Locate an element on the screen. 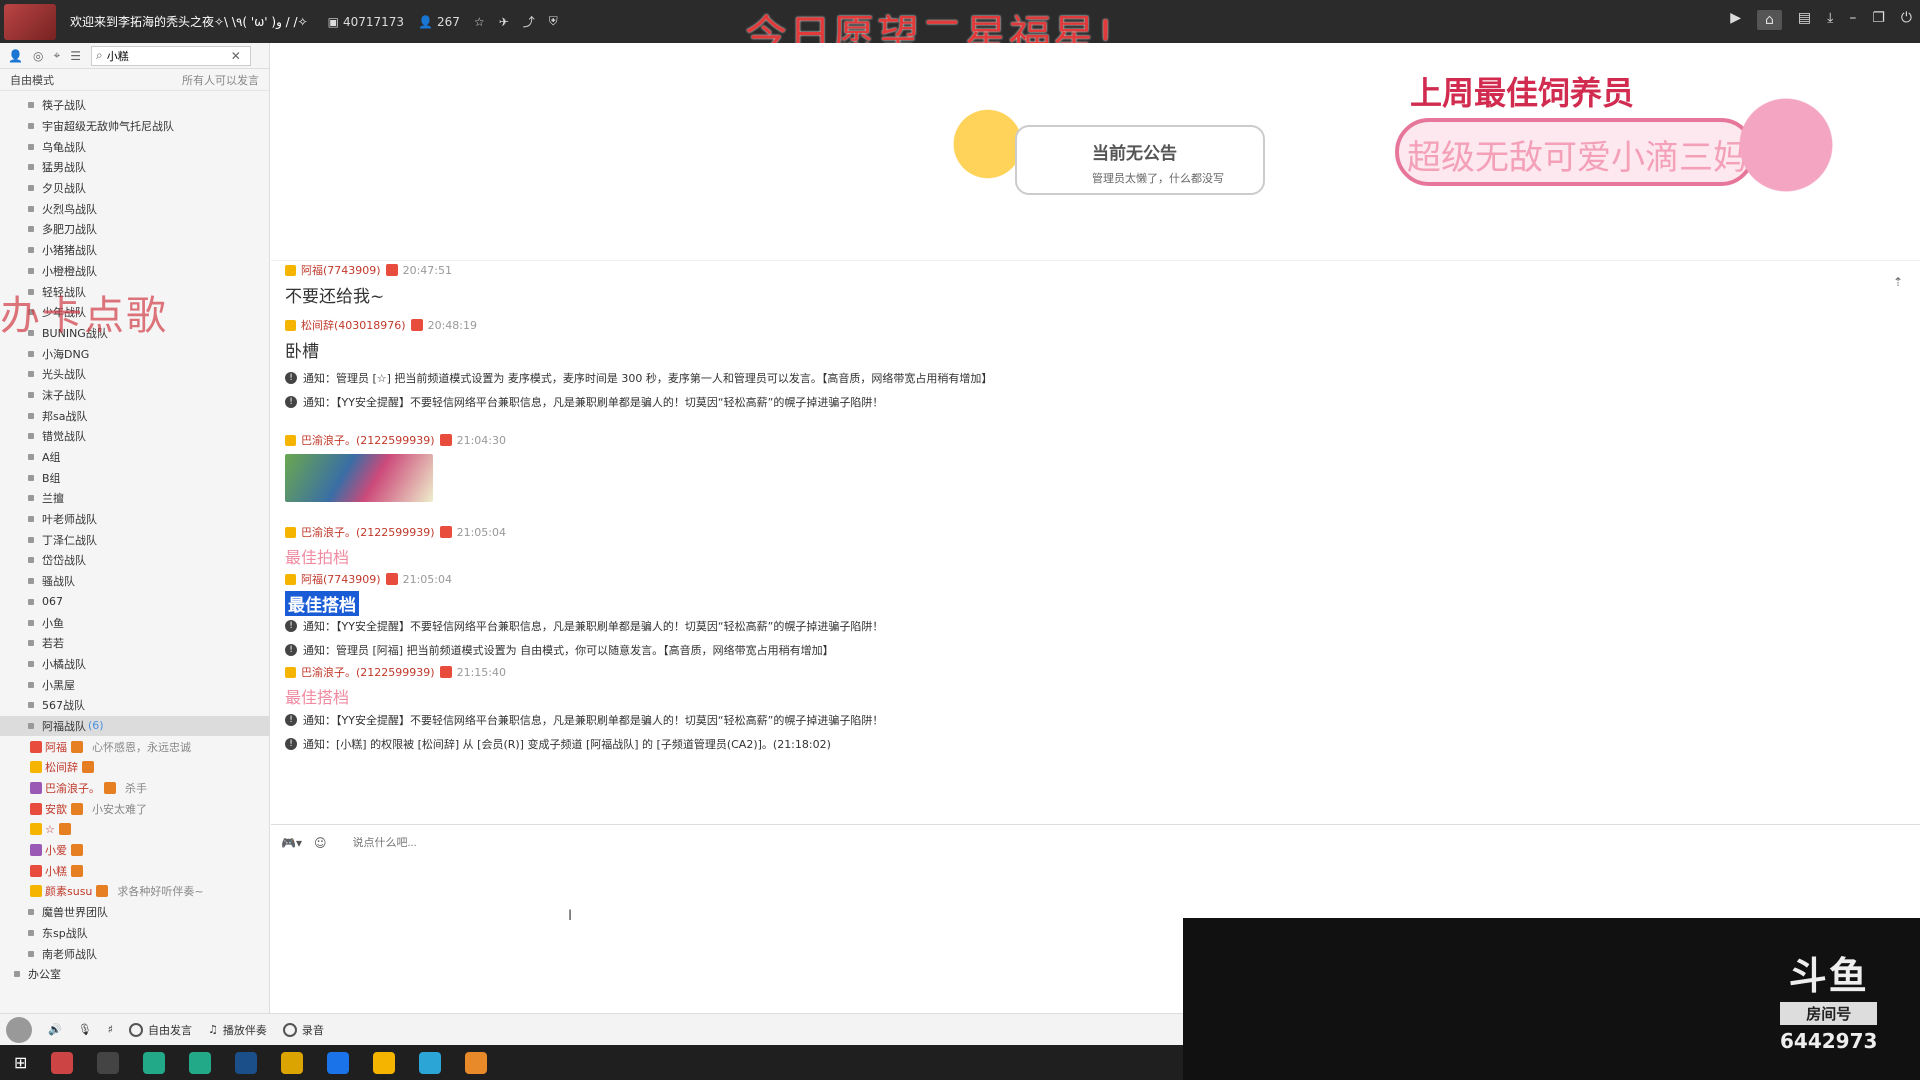 The width and height of the screenshot is (1920, 1080). channel-group-item: 兰擅 is located at coordinates (134, 498).